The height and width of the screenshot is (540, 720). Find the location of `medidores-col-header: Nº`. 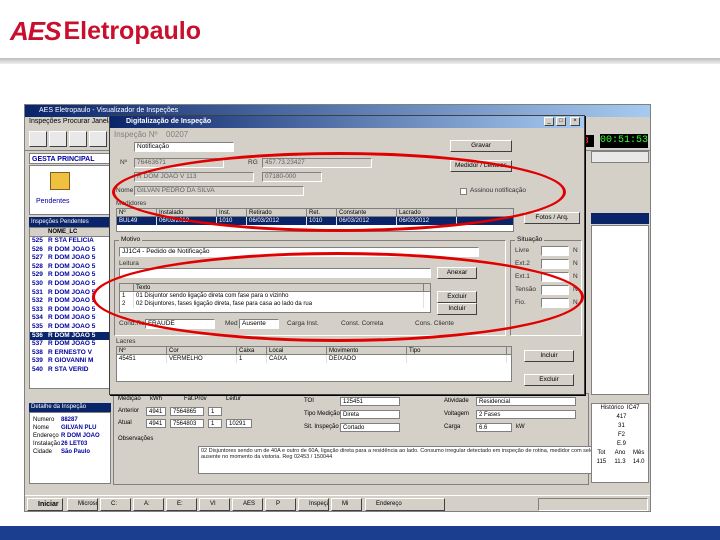

medidores-col-header: Nº is located at coordinates (137, 212).